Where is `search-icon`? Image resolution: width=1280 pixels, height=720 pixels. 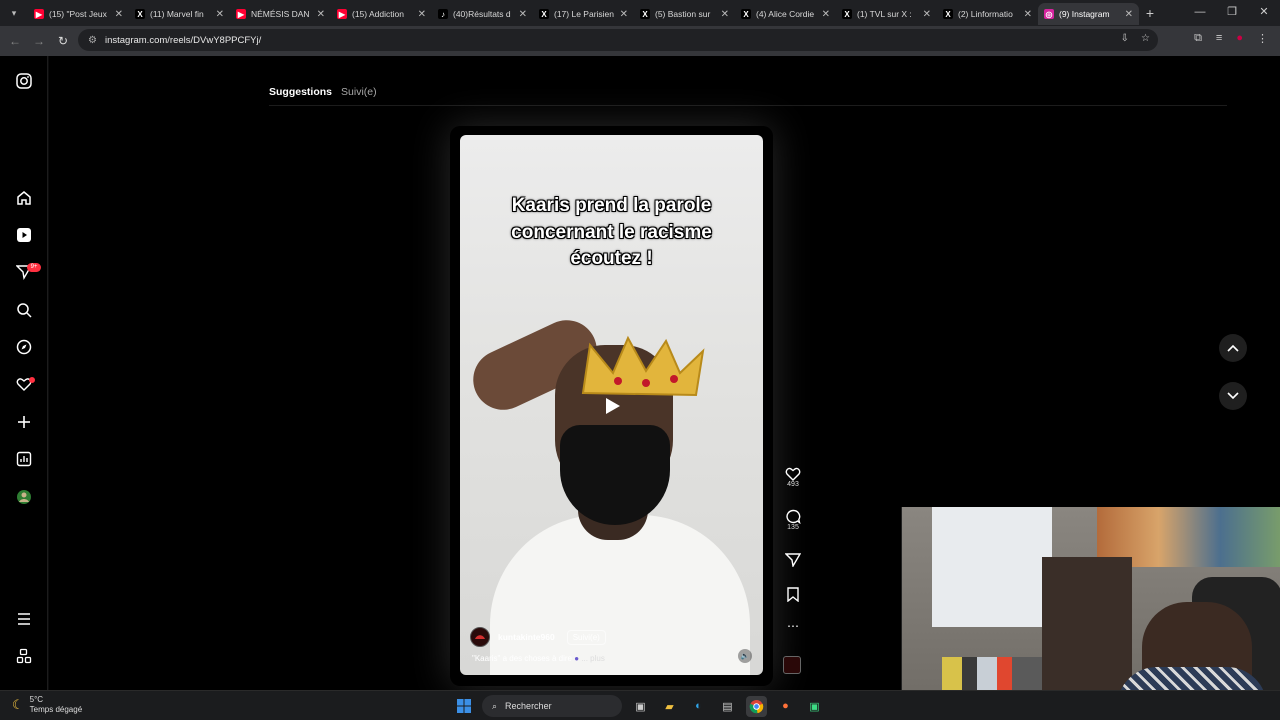 search-icon is located at coordinates (24, 310).